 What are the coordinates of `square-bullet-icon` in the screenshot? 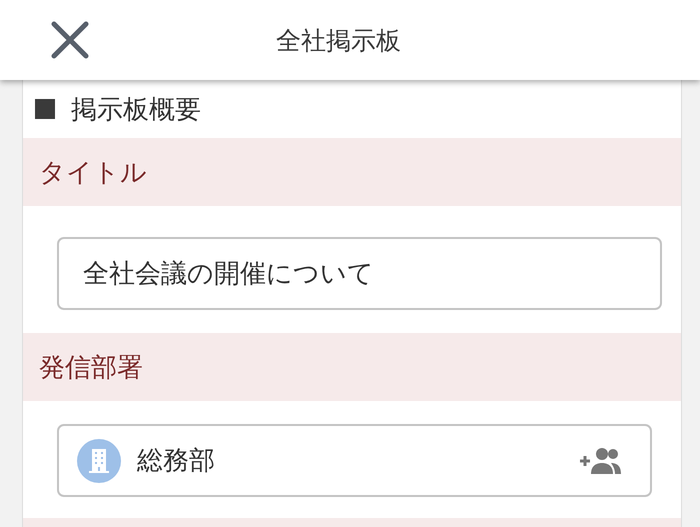 It's located at (45, 109).